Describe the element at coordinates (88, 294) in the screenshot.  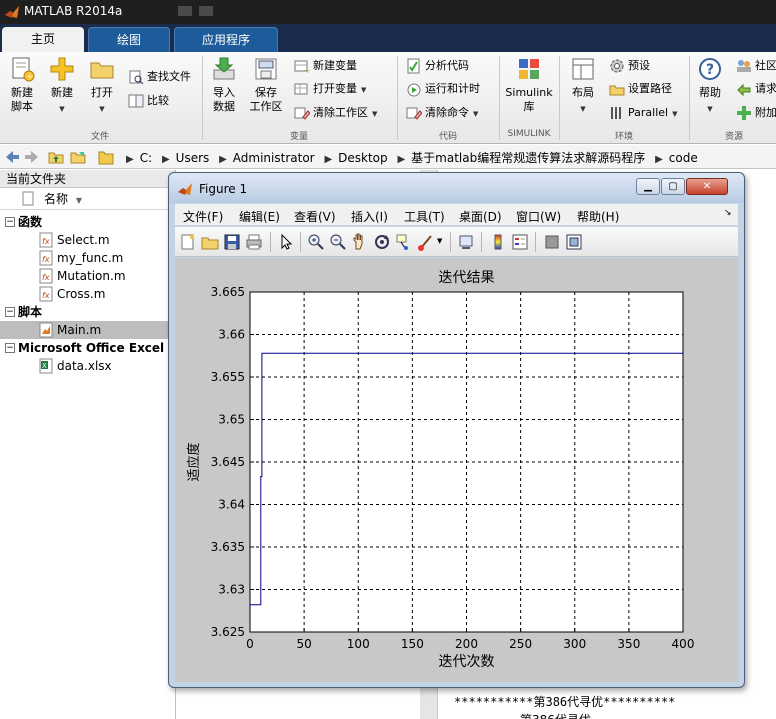
I see `list-item: fx Cross.m` at that location.